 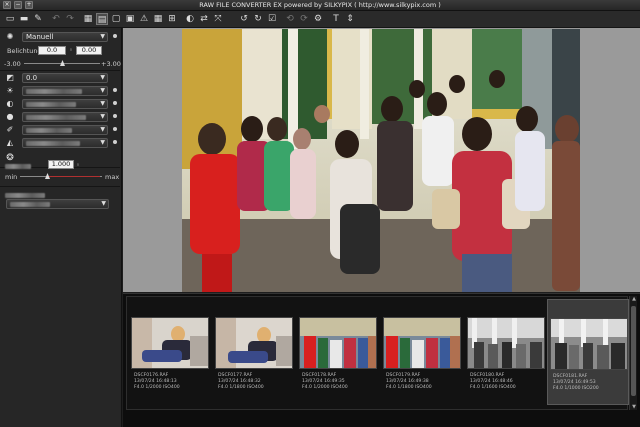 I want to click on strength-input: 1.000, so click(x=61, y=164).